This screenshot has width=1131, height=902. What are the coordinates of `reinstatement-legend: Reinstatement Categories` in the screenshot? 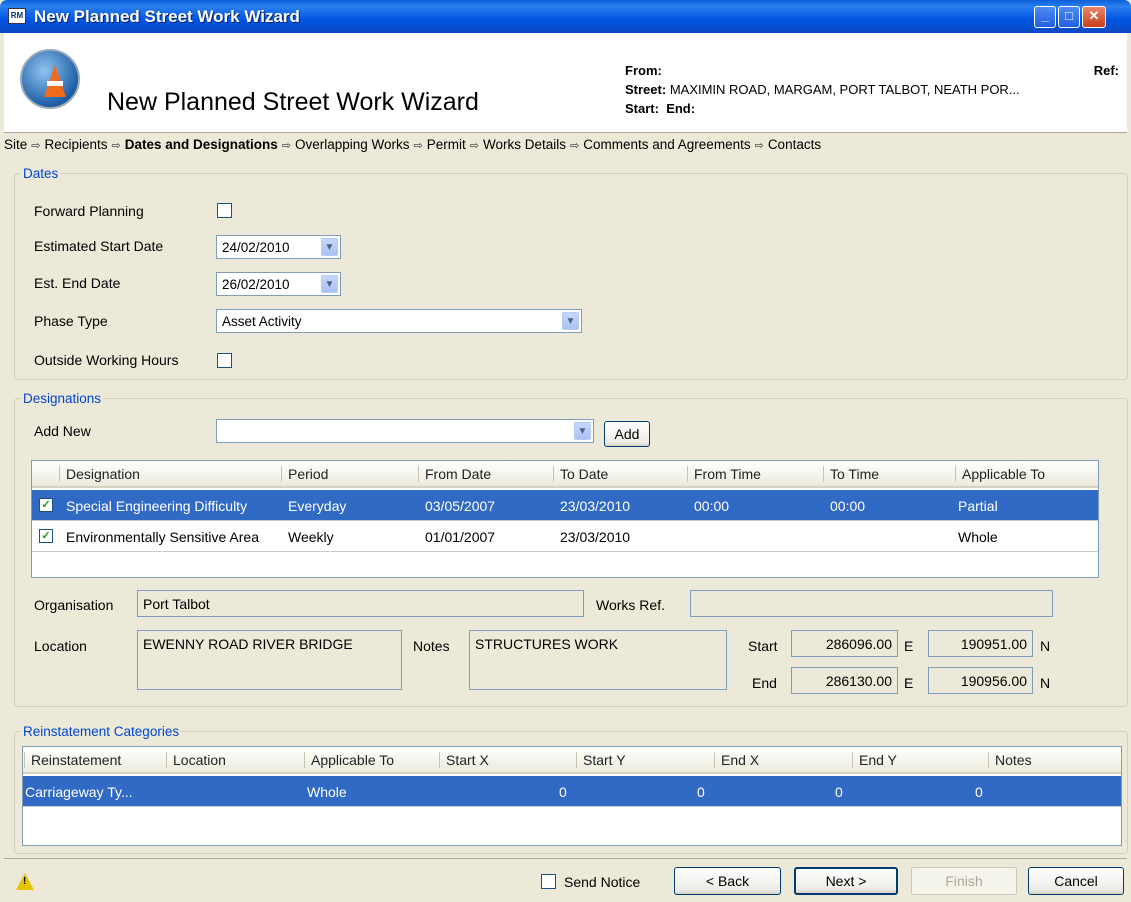 It's located at (101, 731).